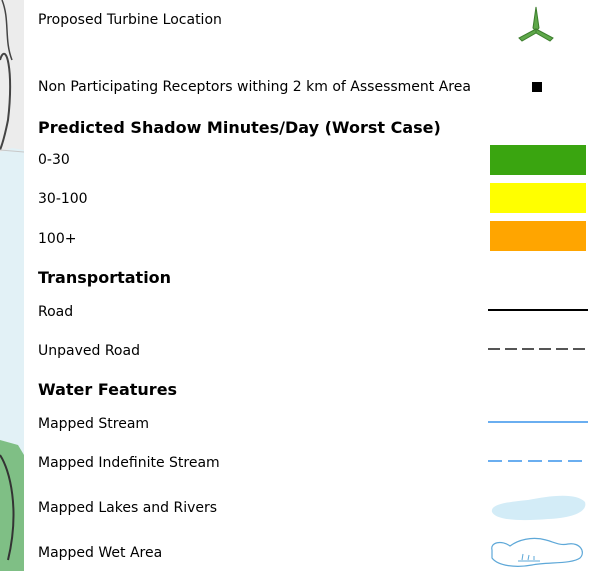 This screenshot has height=571, width=590. What do you see at coordinates (94, 424) in the screenshot?
I see `legend-label-mapped-stream: Mapped Stream` at bounding box center [94, 424].